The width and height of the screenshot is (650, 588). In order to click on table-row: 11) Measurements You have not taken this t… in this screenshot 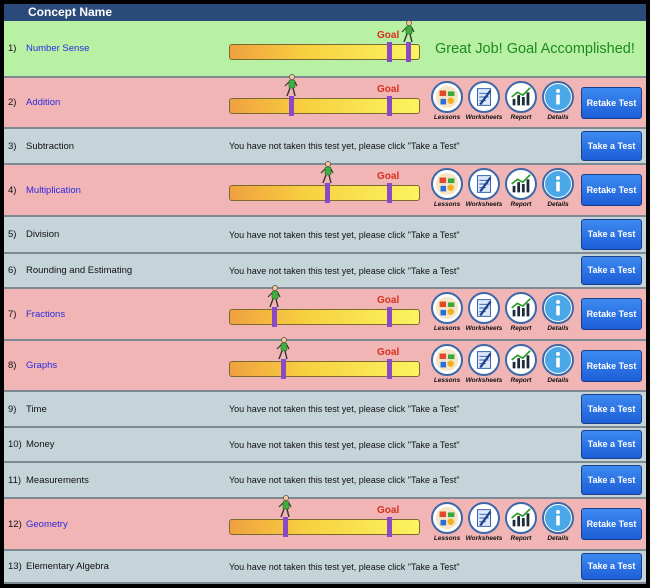, I will do `click(325, 481)`.